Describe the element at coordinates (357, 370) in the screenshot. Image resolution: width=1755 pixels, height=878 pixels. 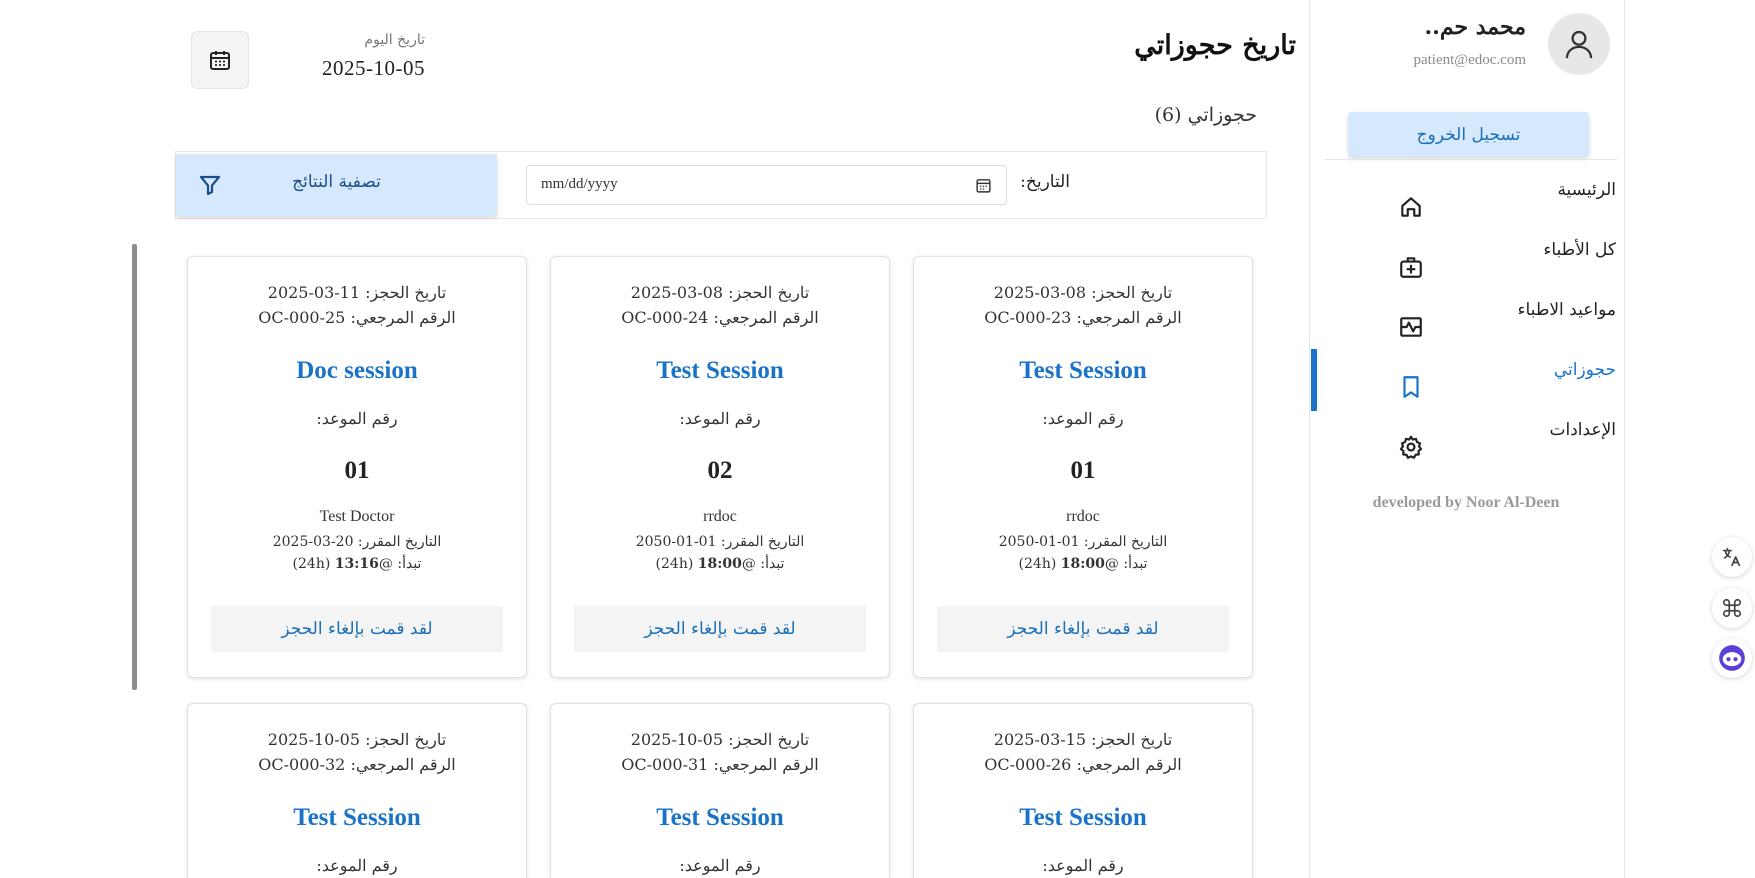
I see `session-title: Doc session` at that location.